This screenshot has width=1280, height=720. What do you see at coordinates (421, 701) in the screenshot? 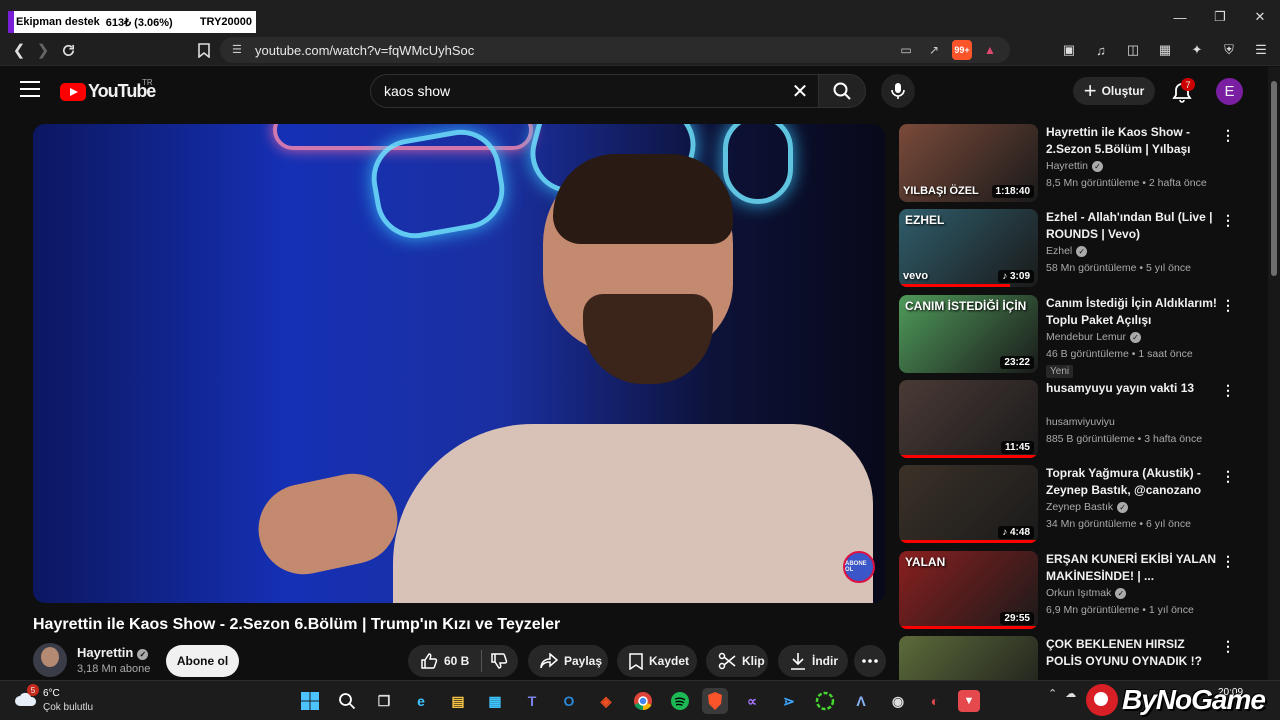
I see `edge-browser-icon: e` at bounding box center [421, 701].